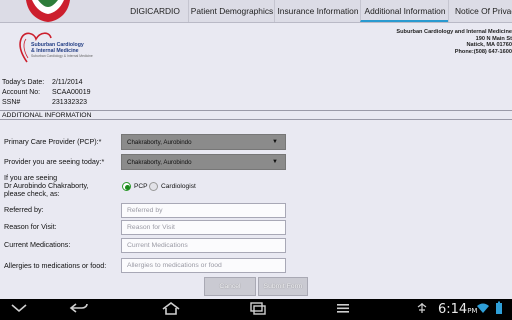 This screenshot has width=512, height=320. I want to click on account-value: SCAA00019, so click(71, 92).